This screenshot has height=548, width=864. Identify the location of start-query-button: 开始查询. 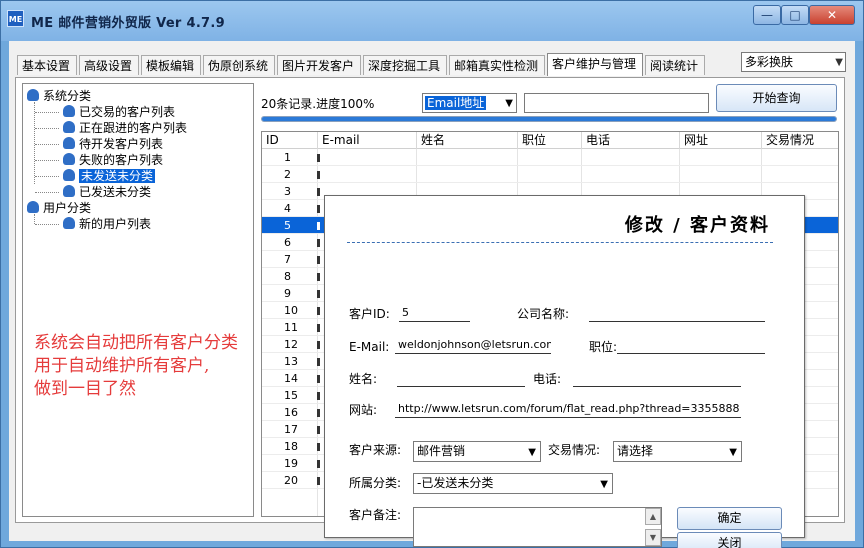
(776, 98).